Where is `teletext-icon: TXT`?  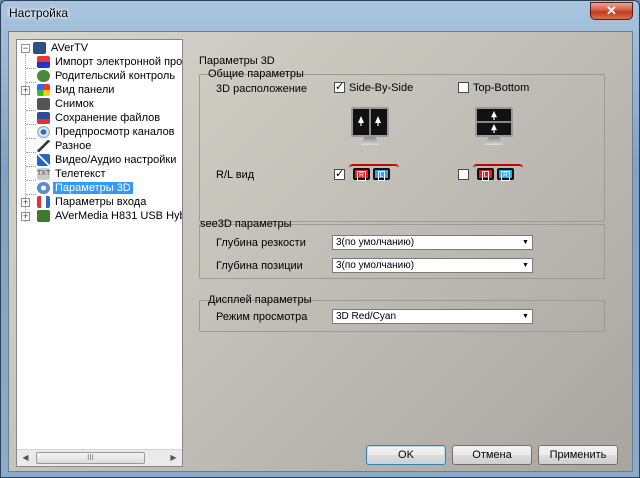
teletext-icon: TXT is located at coordinates (43, 174).